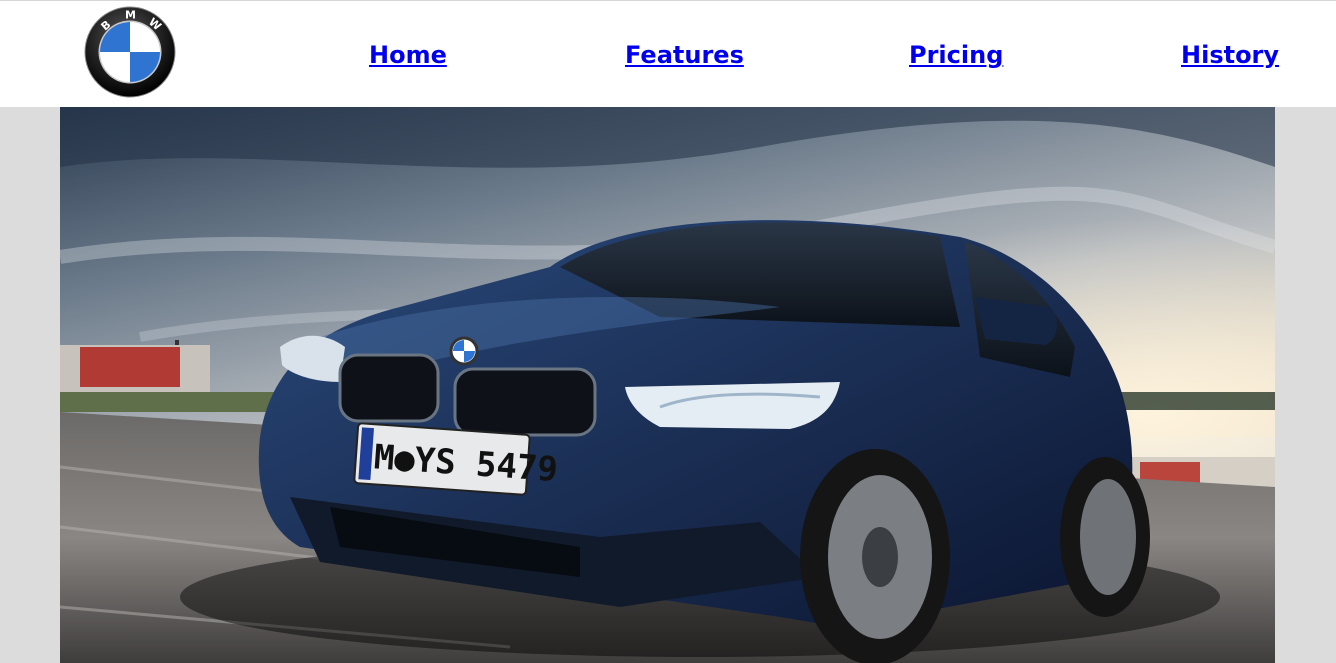 The width and height of the screenshot is (1336, 663). What do you see at coordinates (956, 55) in the screenshot?
I see `nav-link-pricing: Pricing` at bounding box center [956, 55].